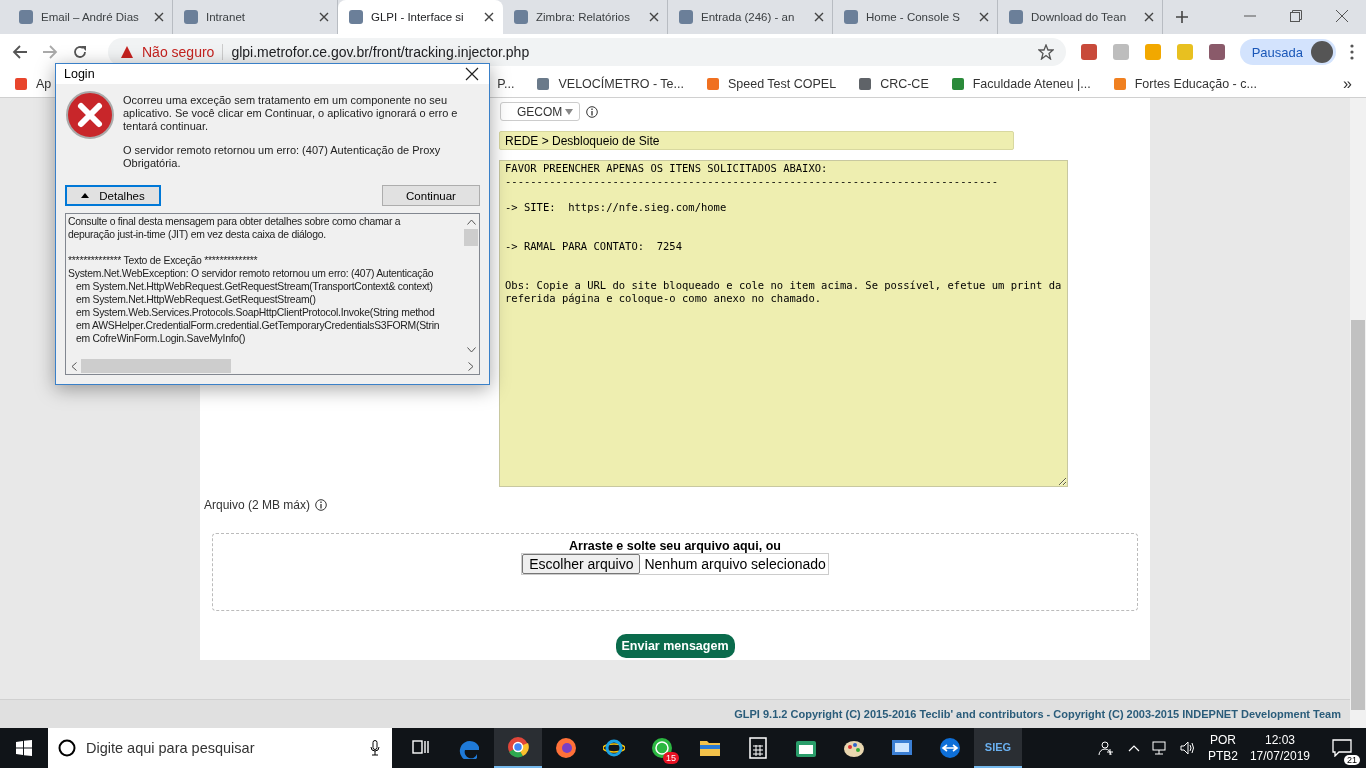 Image resolution: width=1366 pixels, height=768 pixels. Describe the element at coordinates (80, 52) in the screenshot. I see `reload-icon` at that location.